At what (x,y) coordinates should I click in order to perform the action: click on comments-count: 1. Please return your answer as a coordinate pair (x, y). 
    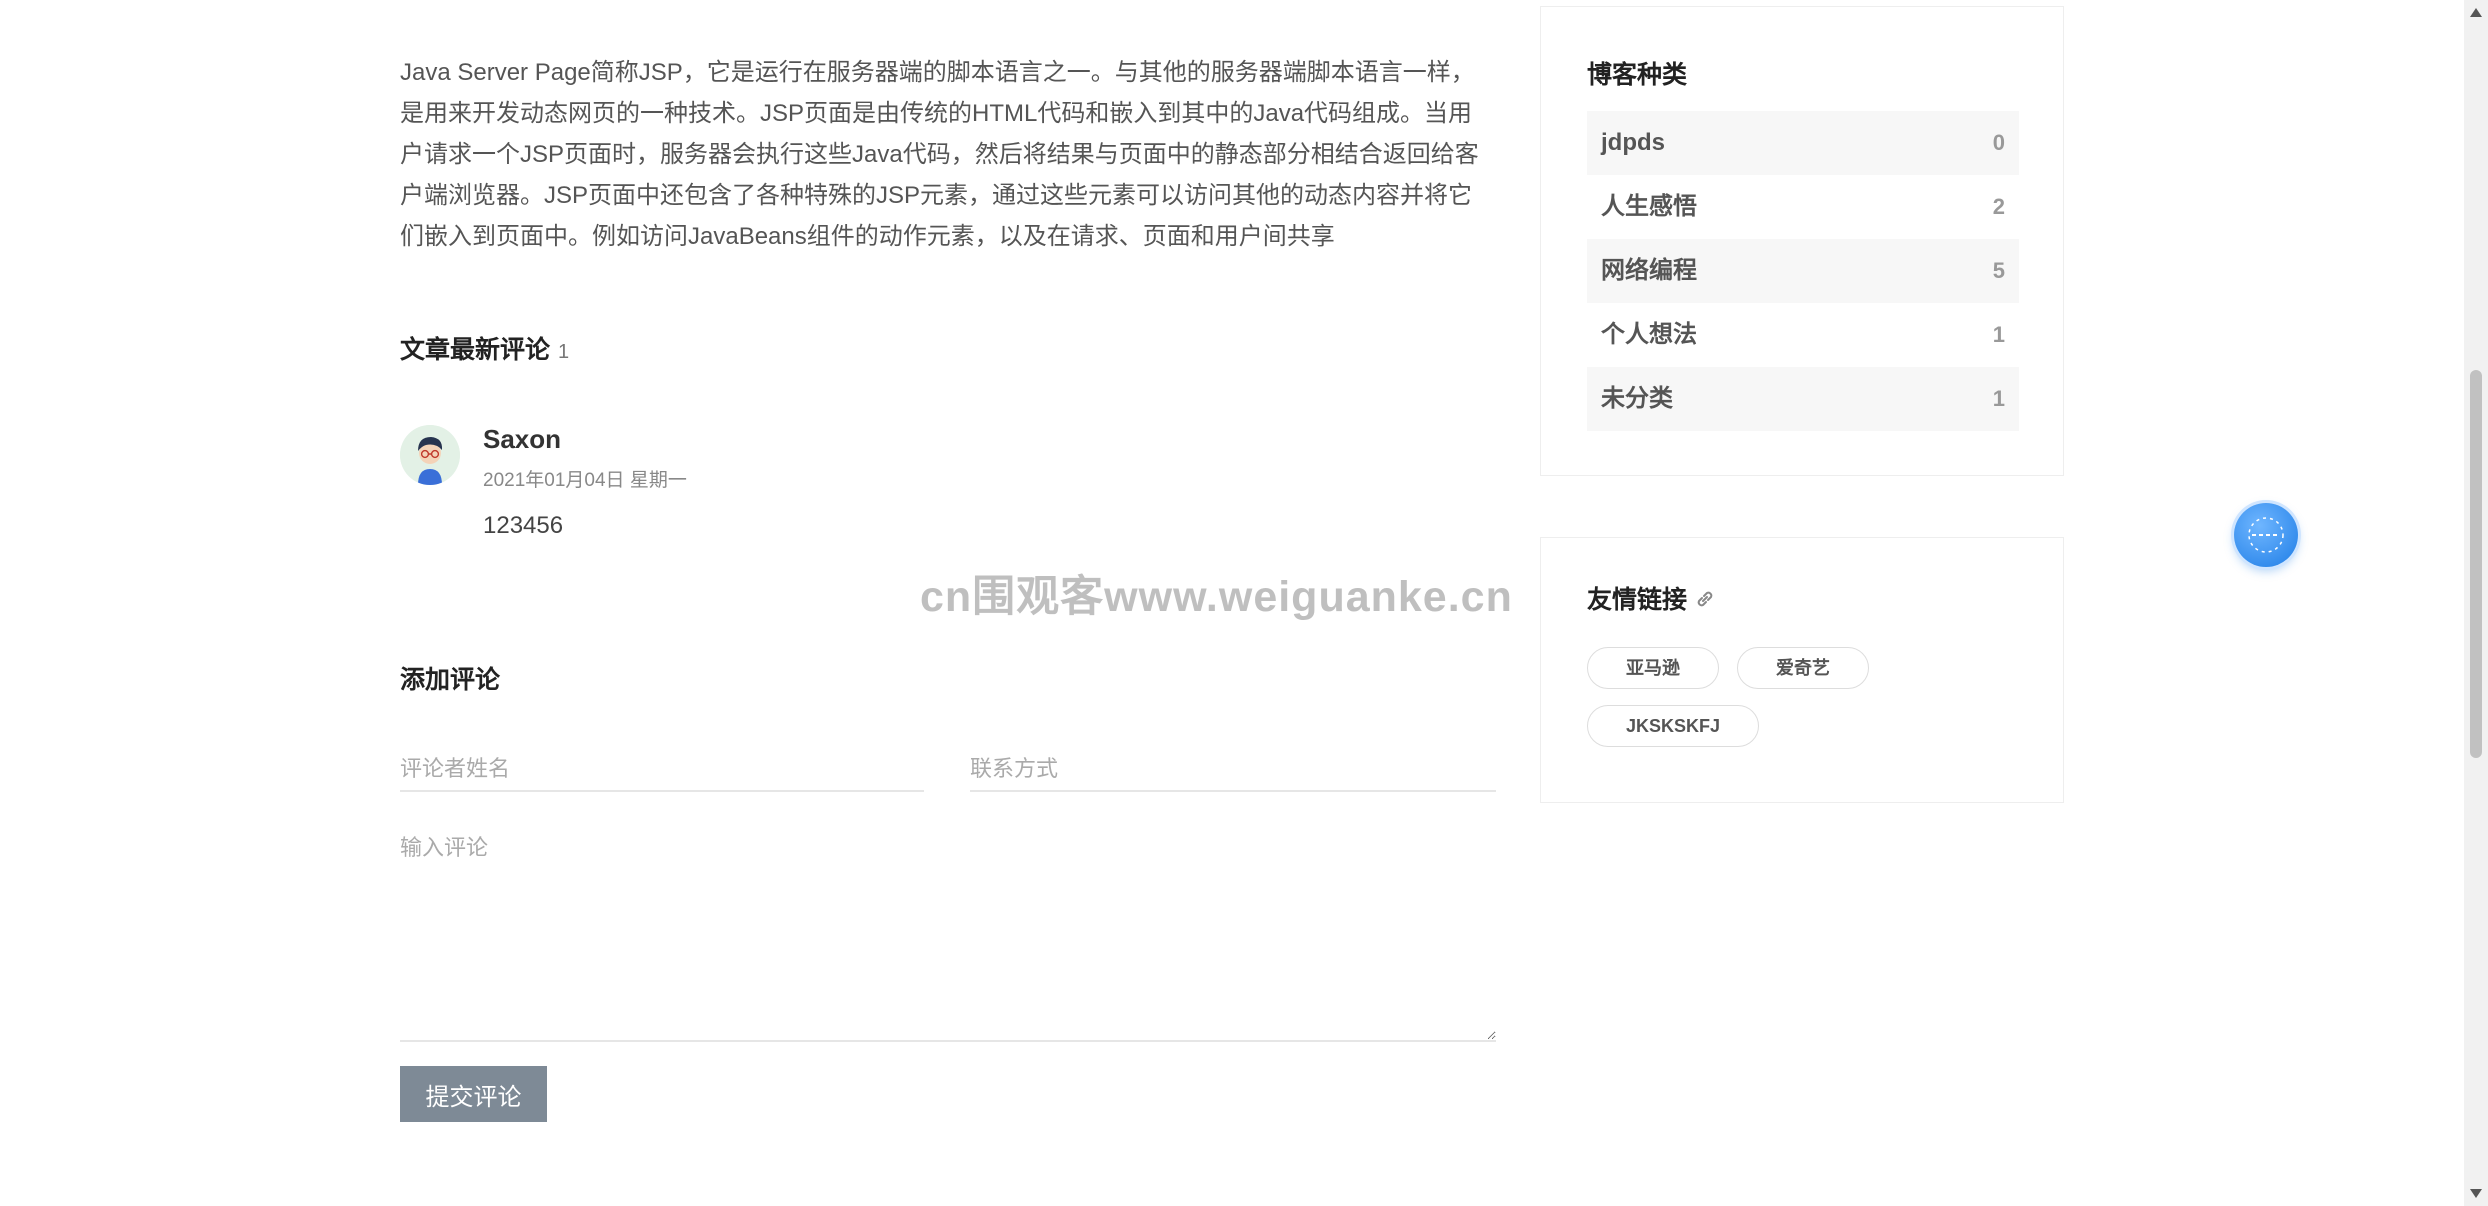
    Looking at the image, I should click on (564, 352).